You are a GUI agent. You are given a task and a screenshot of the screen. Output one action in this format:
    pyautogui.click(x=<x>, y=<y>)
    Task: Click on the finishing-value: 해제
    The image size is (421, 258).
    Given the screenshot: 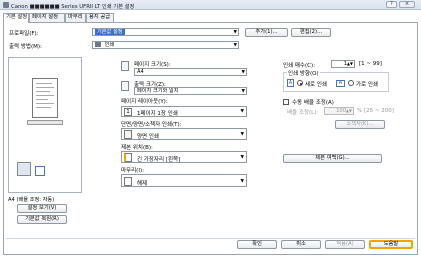 What is the action you would take?
    pyautogui.click(x=142, y=184)
    